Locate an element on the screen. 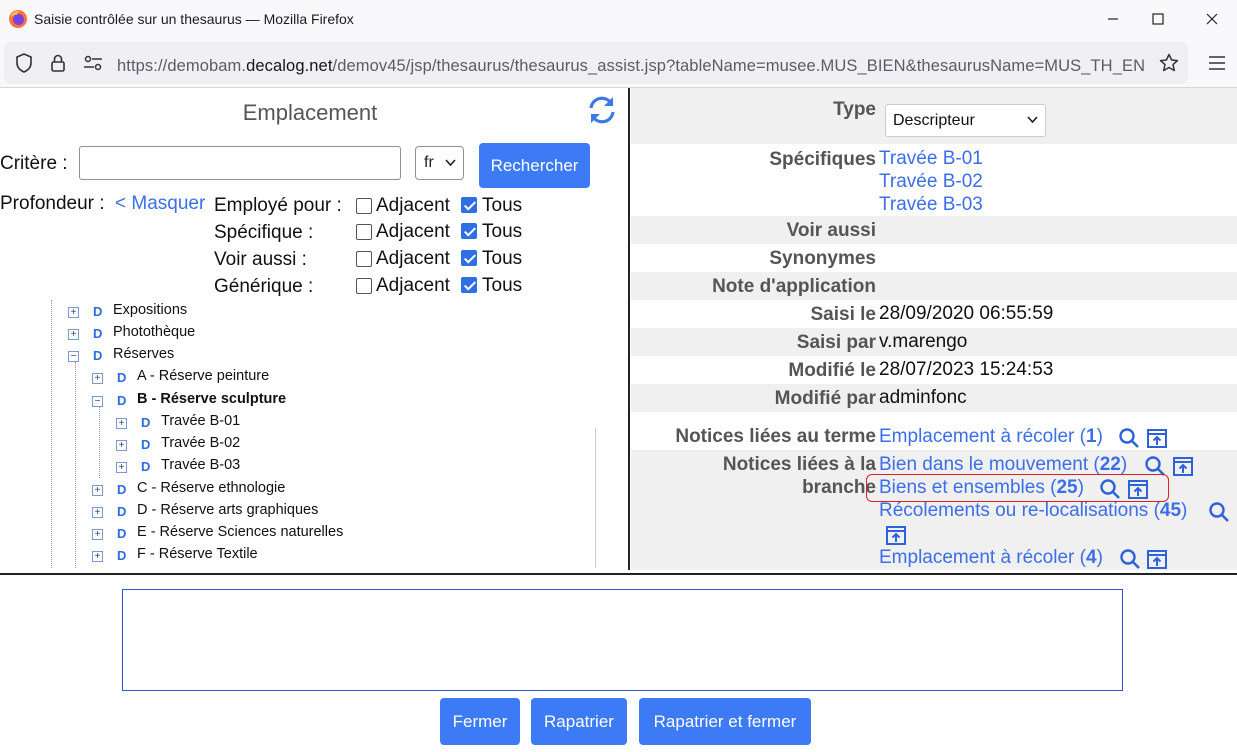 This screenshot has height=752, width=1237. notice-link-branch-recolements: Récolements ou re-localisations (45) is located at coordinates (1033, 511).